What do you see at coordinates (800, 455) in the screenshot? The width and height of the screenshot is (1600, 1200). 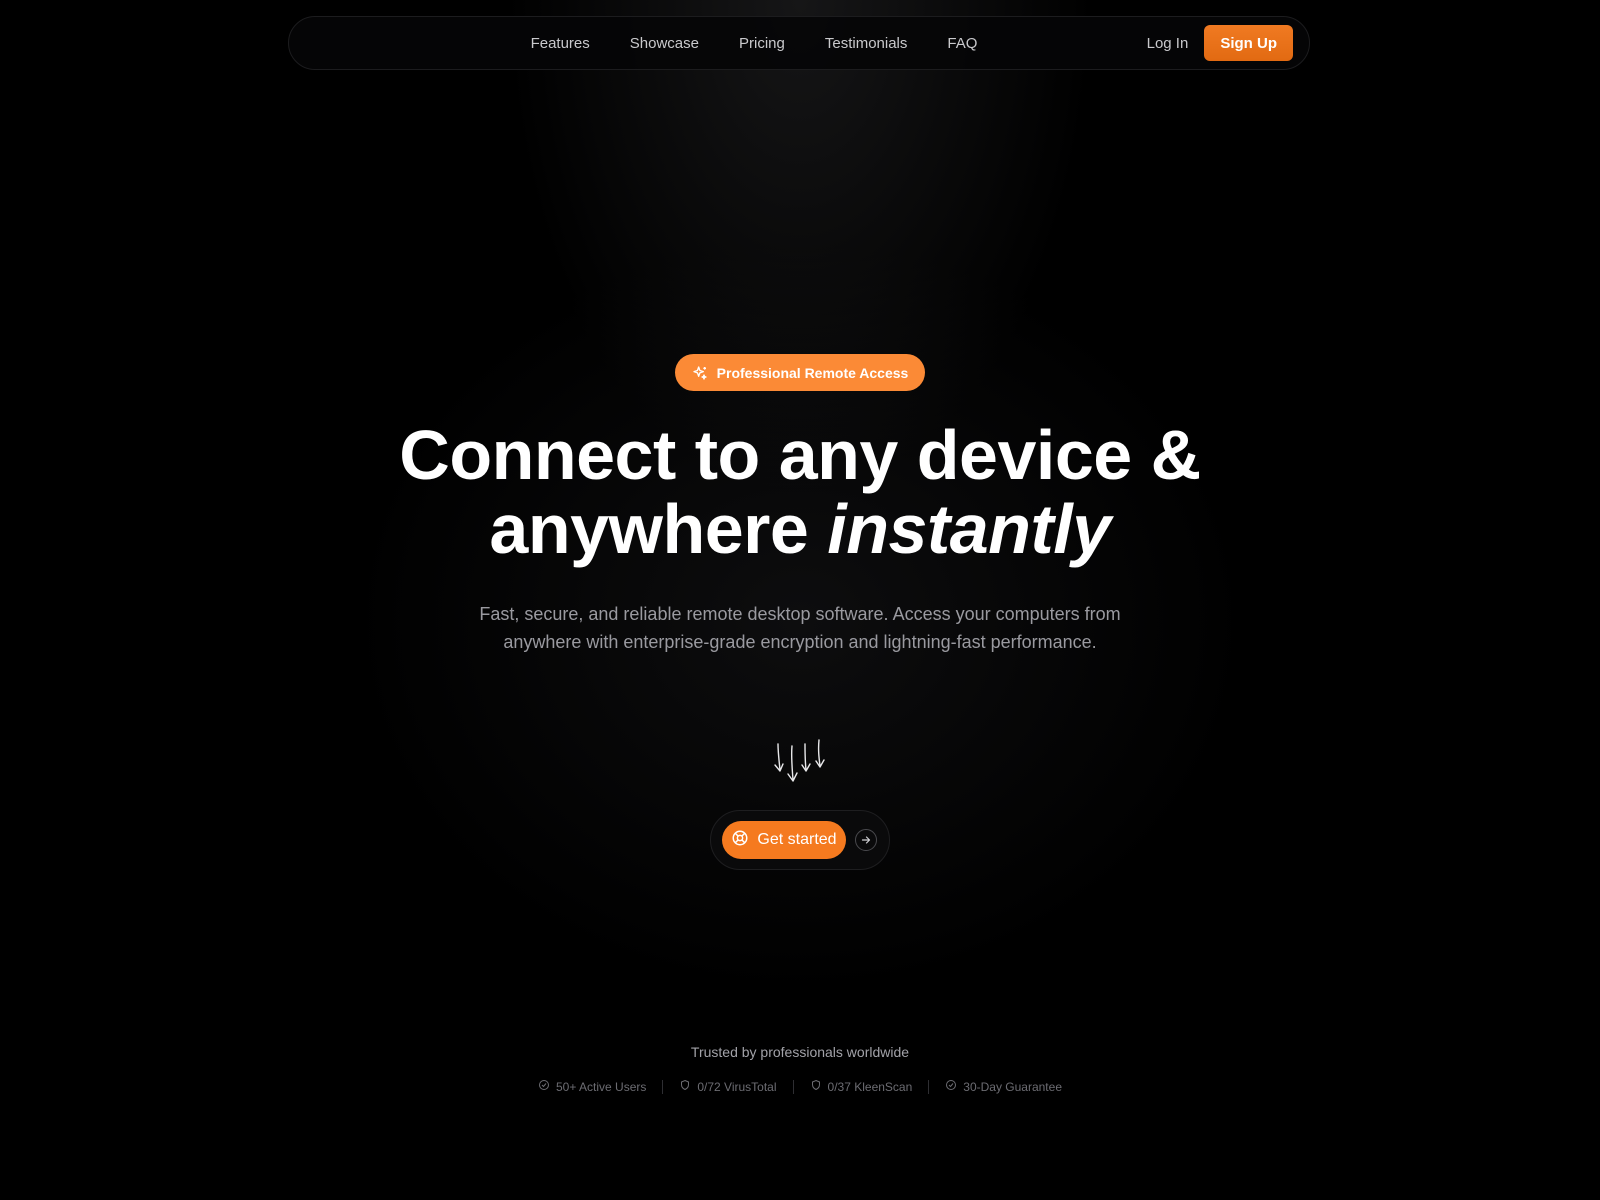 I see `headline-line-1: Connect to any device &` at bounding box center [800, 455].